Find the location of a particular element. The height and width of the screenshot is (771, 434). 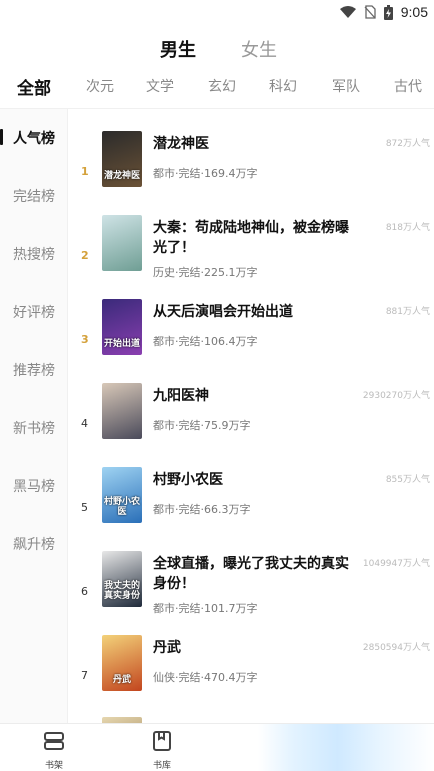

book-meta: 都市·完结·106.4万字 is located at coordinates (205, 341).